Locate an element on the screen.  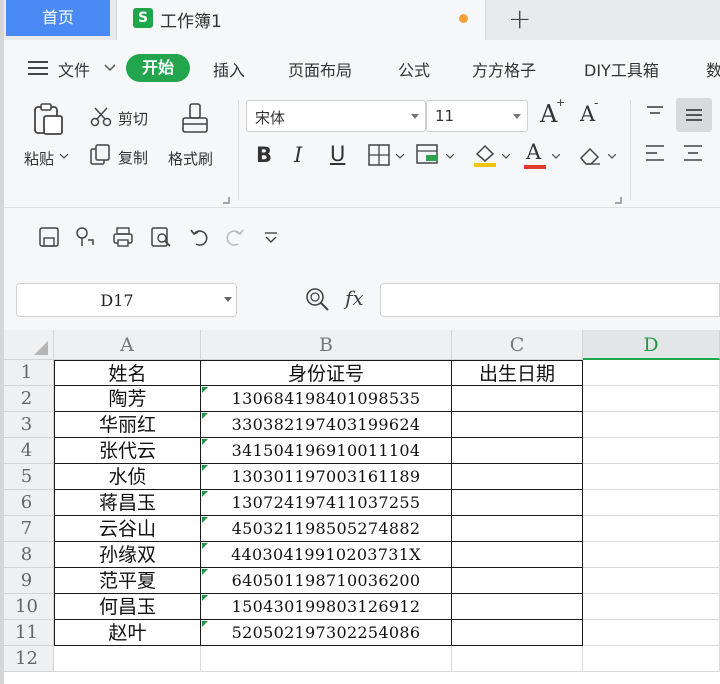
cell-d8 is located at coordinates (651, 555).